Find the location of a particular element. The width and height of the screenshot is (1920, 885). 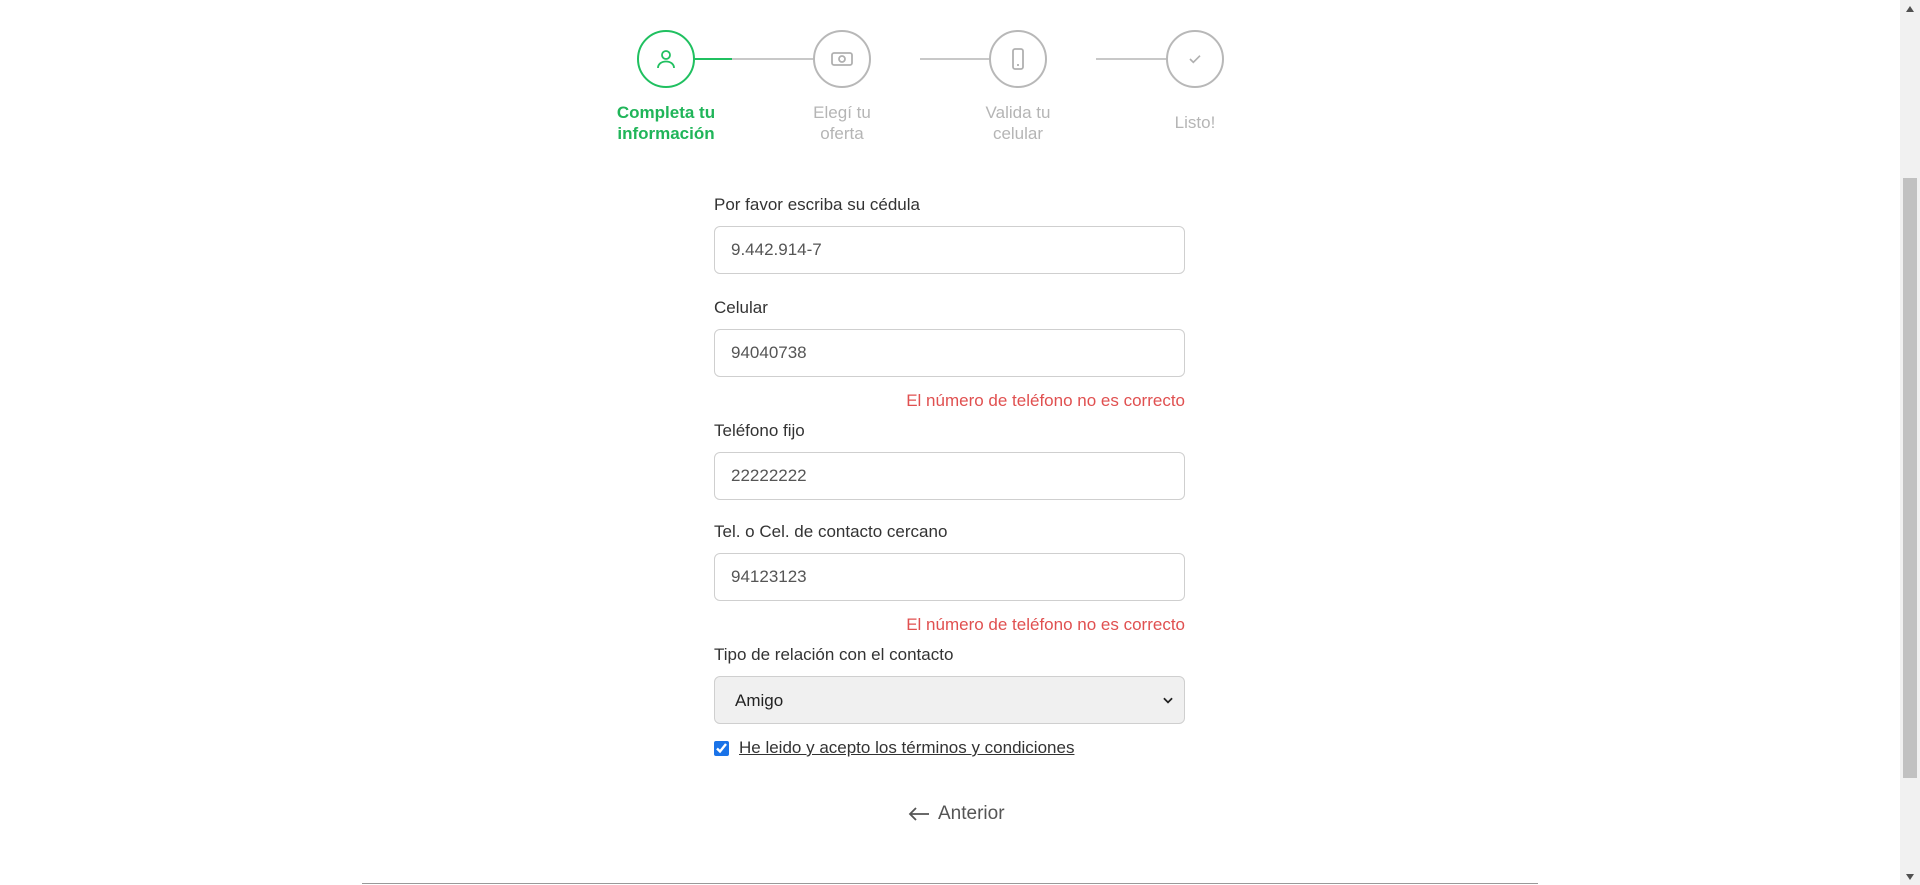

celular-input is located at coordinates (949, 353).